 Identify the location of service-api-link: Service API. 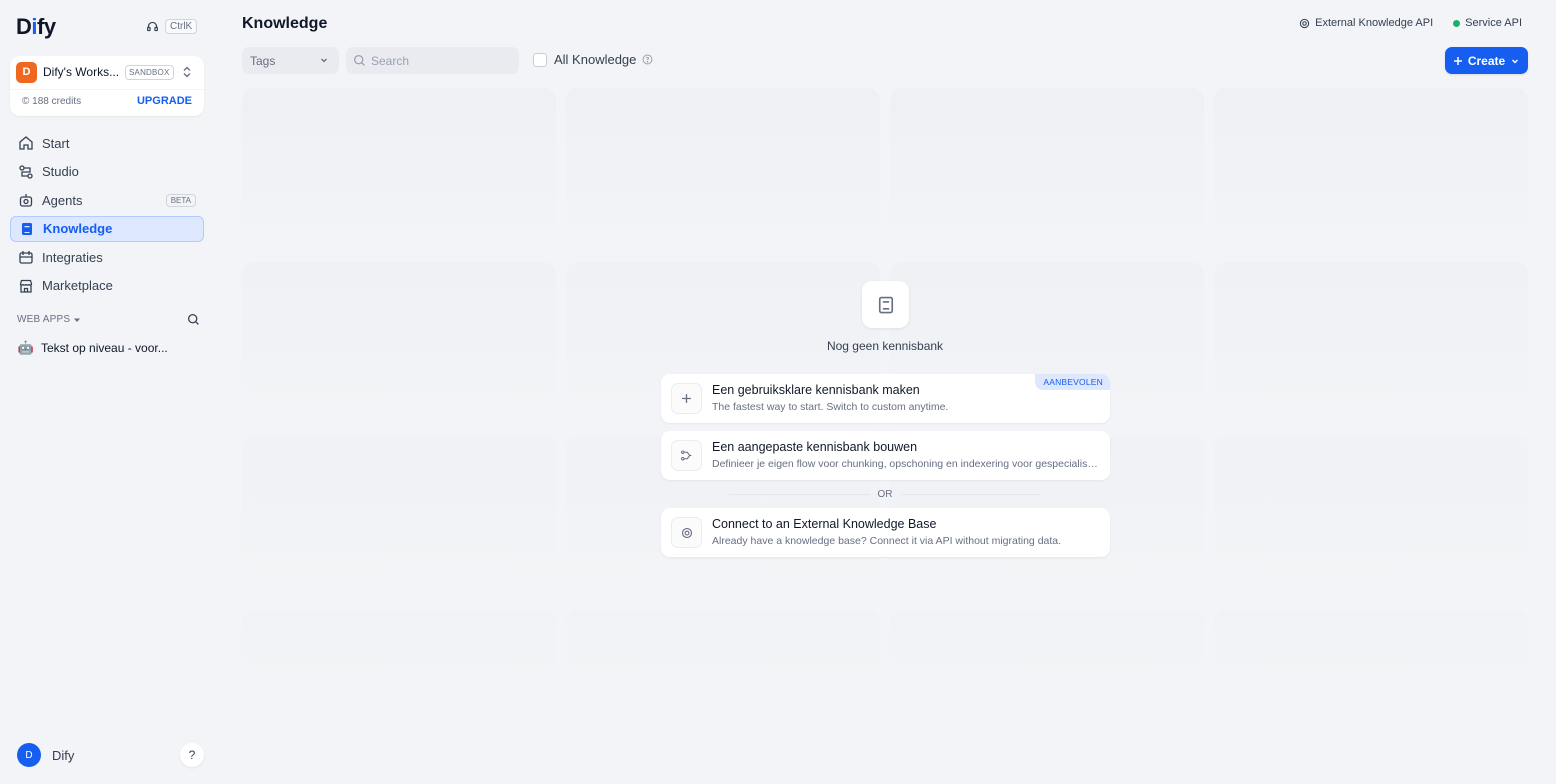
(1487, 23).